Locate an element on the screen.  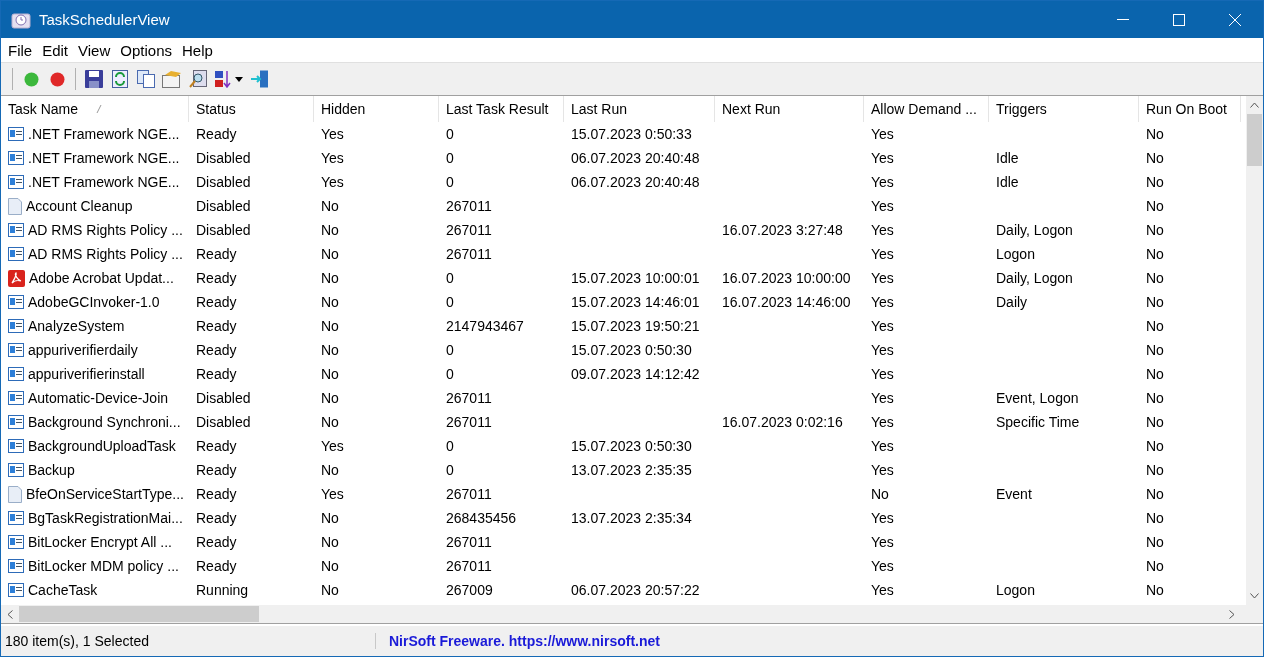
horizontal-scrollbar is located at coordinates (632, 614).